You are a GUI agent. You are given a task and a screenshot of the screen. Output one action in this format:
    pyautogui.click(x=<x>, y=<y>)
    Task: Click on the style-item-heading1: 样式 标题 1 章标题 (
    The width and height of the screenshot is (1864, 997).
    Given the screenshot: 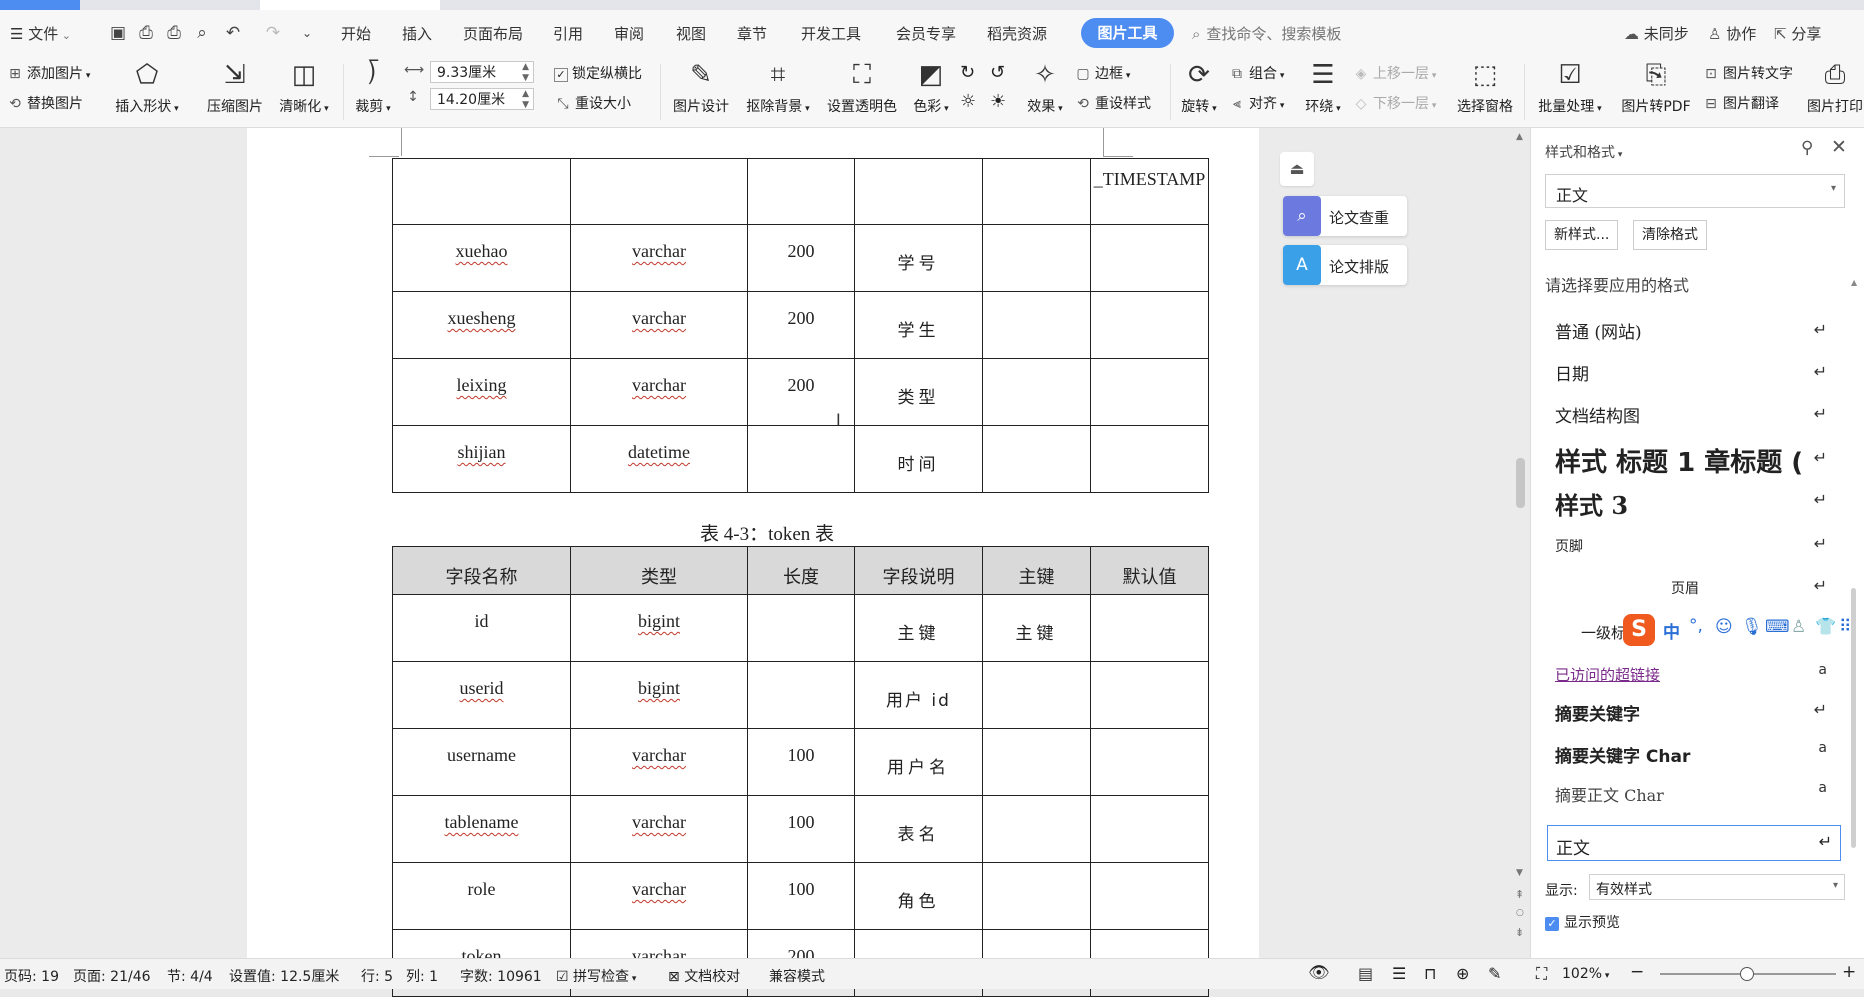 What is the action you would take?
    pyautogui.click(x=1690, y=460)
    